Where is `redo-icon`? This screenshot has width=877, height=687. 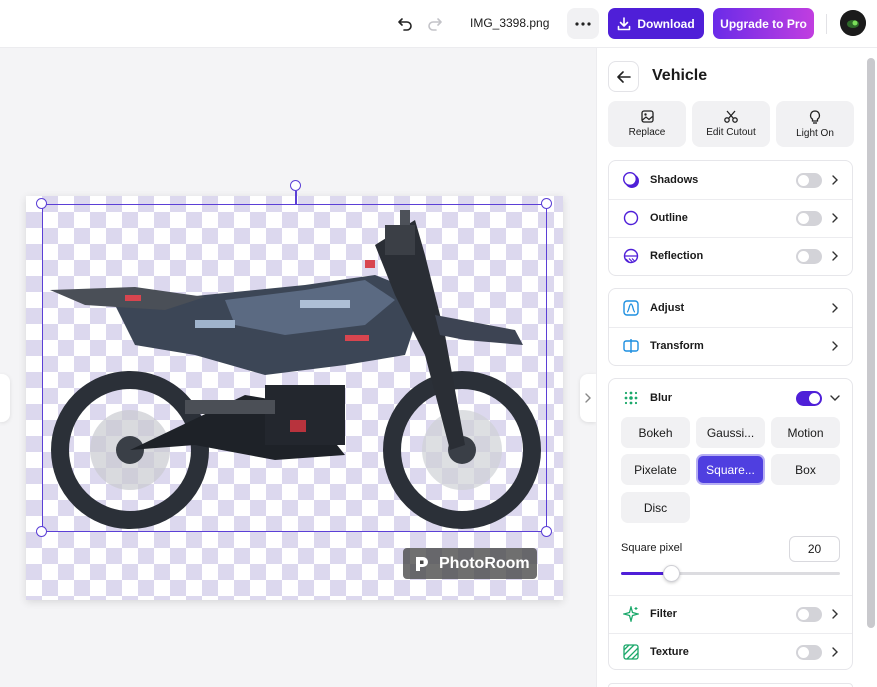
redo-icon is located at coordinates (435, 24).